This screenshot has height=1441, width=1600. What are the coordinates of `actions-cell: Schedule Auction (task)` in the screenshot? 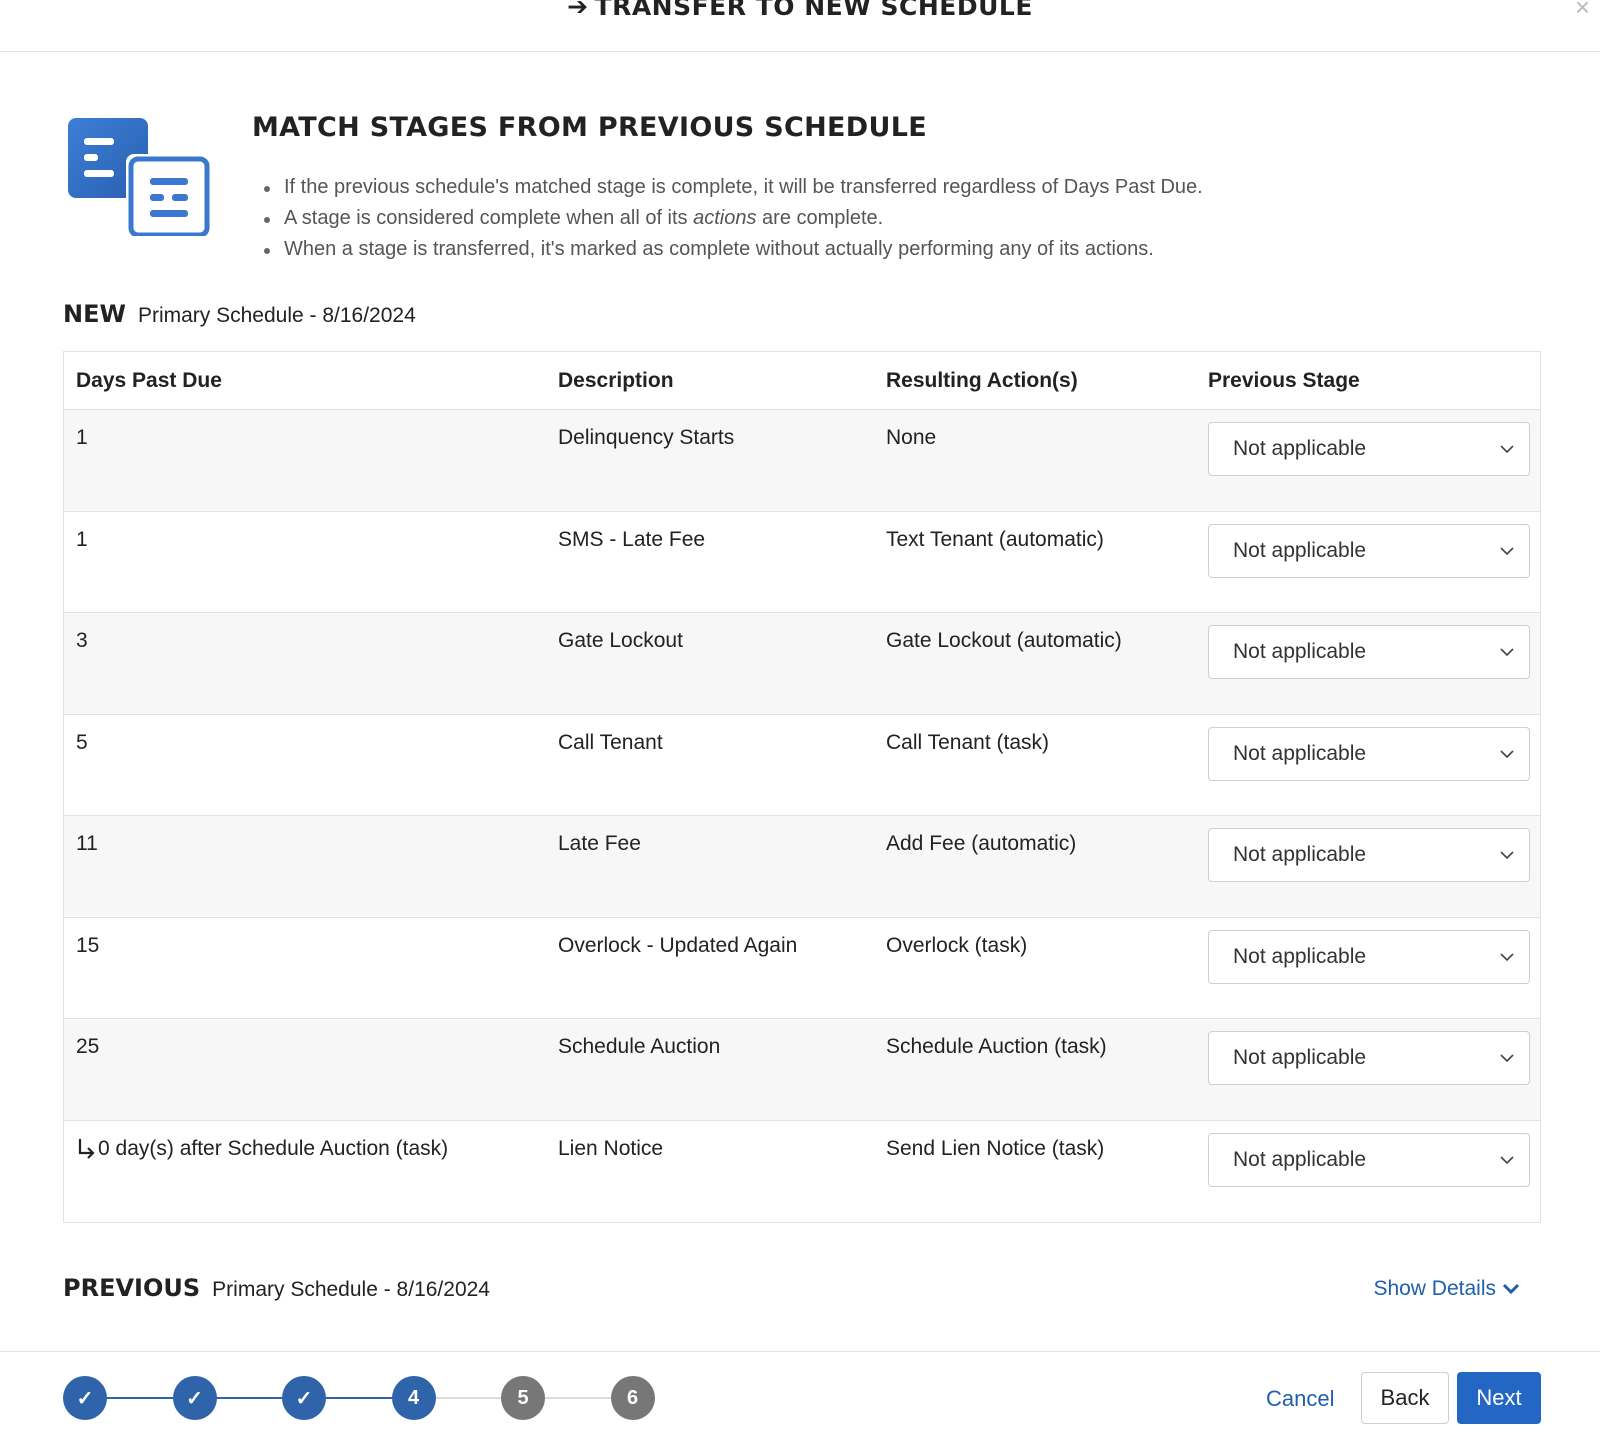 It's located at (996, 1046).